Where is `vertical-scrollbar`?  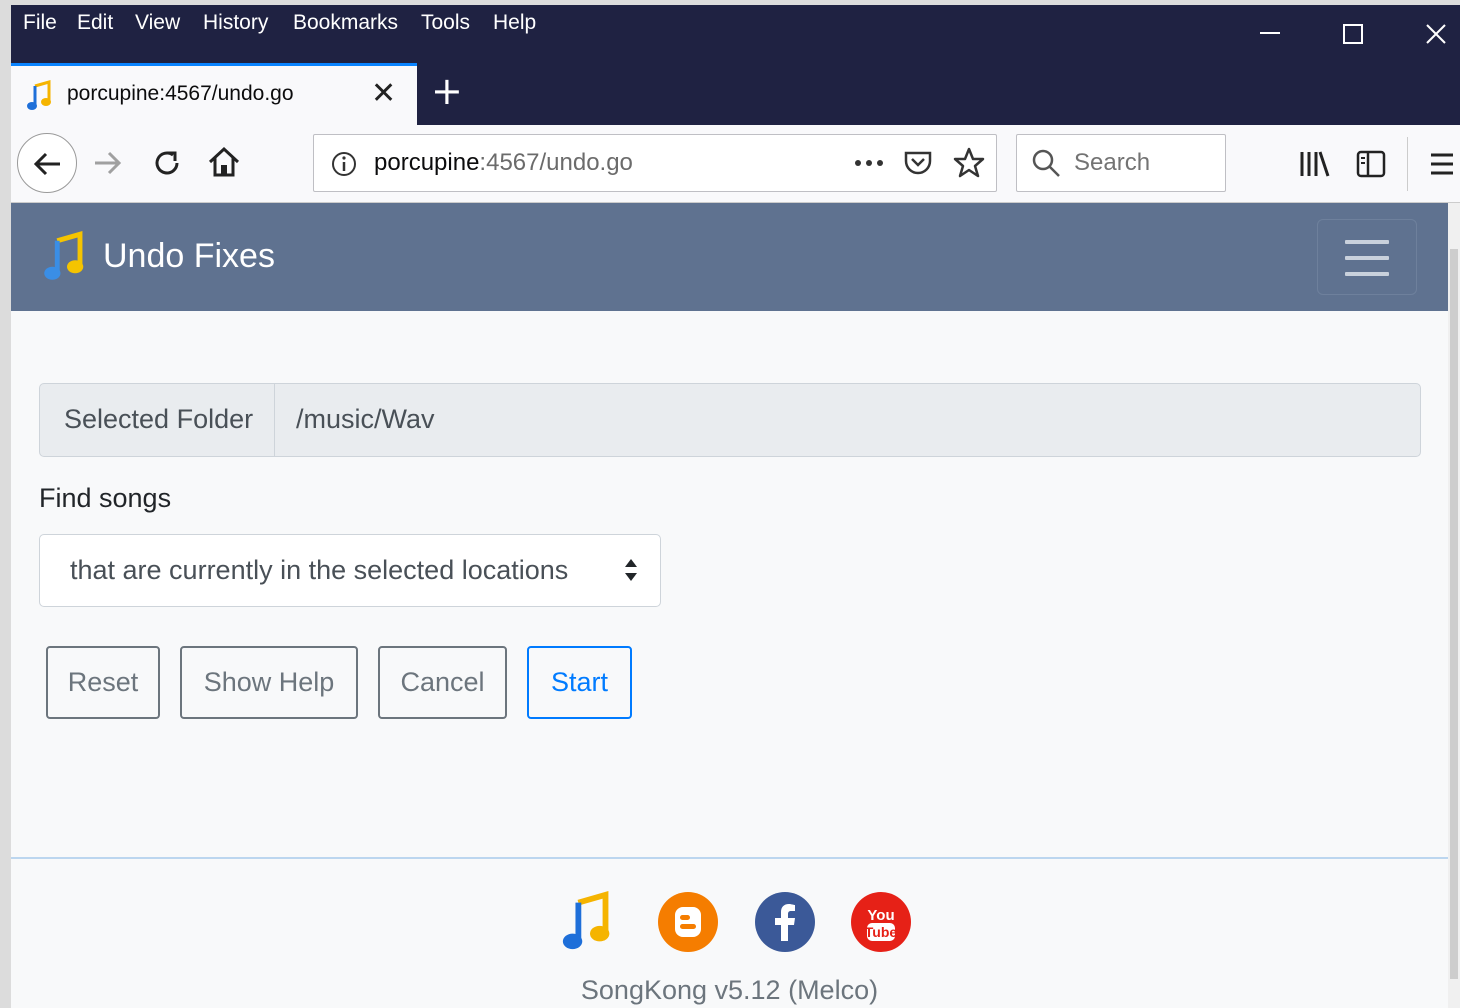
vertical-scrollbar is located at coordinates (1454, 605).